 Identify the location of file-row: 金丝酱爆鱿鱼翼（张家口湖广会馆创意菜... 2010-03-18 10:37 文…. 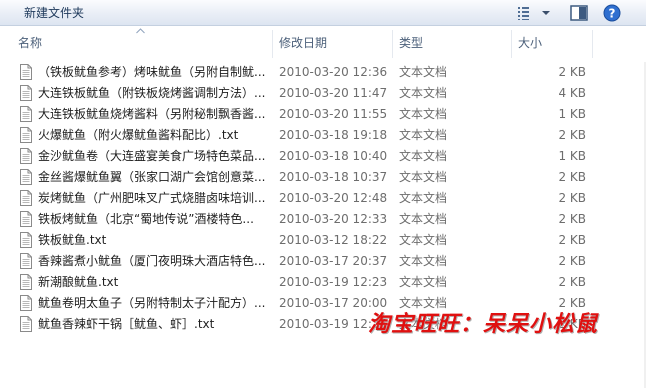
(323, 177).